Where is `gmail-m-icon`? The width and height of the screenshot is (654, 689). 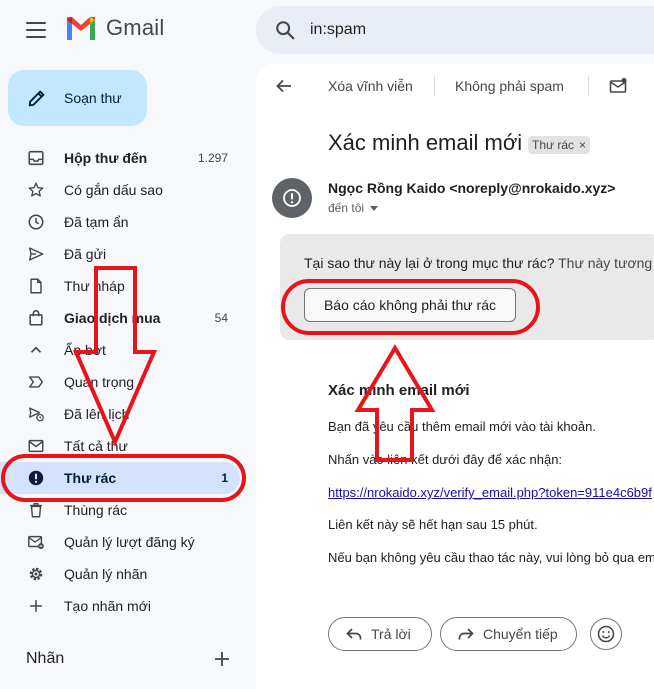 gmail-m-icon is located at coordinates (81, 28).